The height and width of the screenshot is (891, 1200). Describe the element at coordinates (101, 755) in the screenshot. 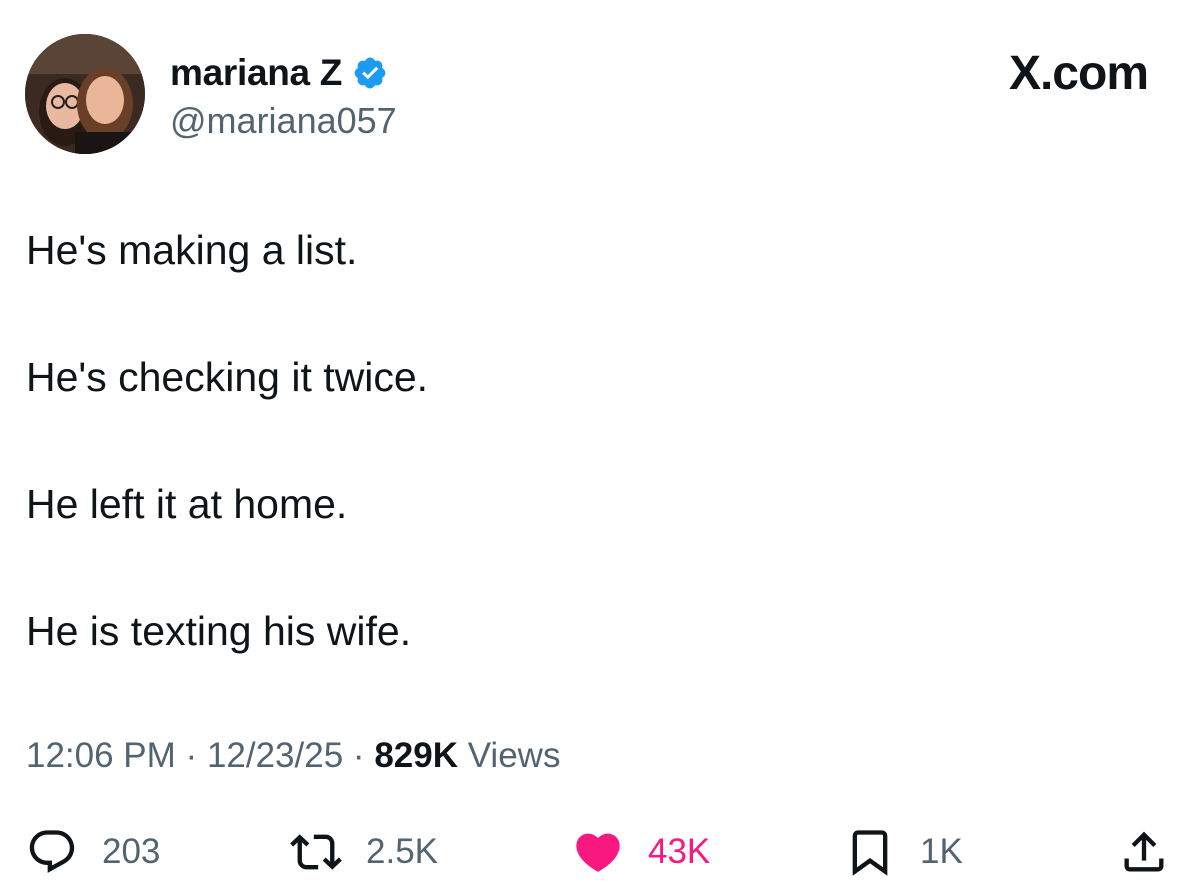

I see `tweet-time: 12:06 PM` at that location.